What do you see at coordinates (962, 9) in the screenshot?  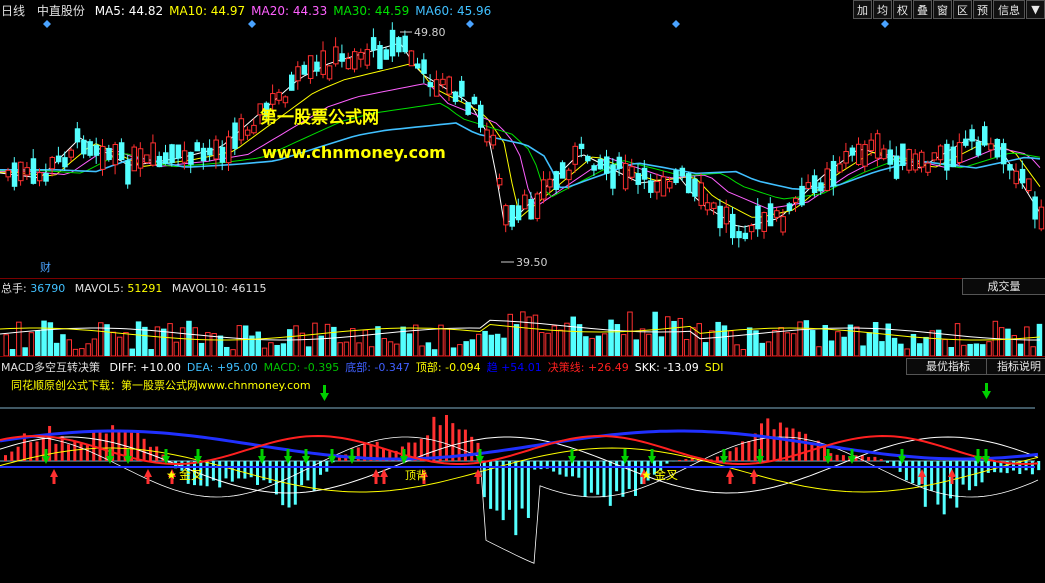 I see `toolbar-range-button: 区` at bounding box center [962, 9].